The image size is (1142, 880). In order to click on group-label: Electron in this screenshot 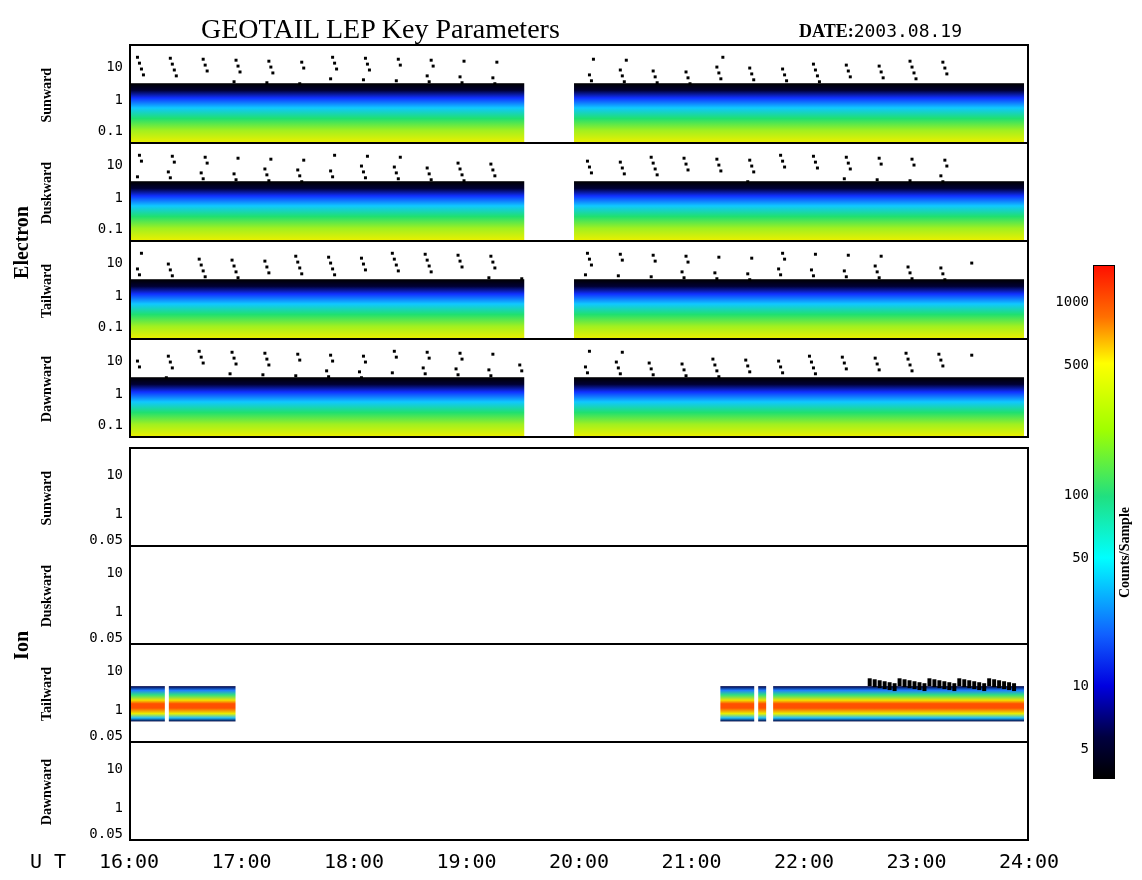, I will do `click(21, 242)`.